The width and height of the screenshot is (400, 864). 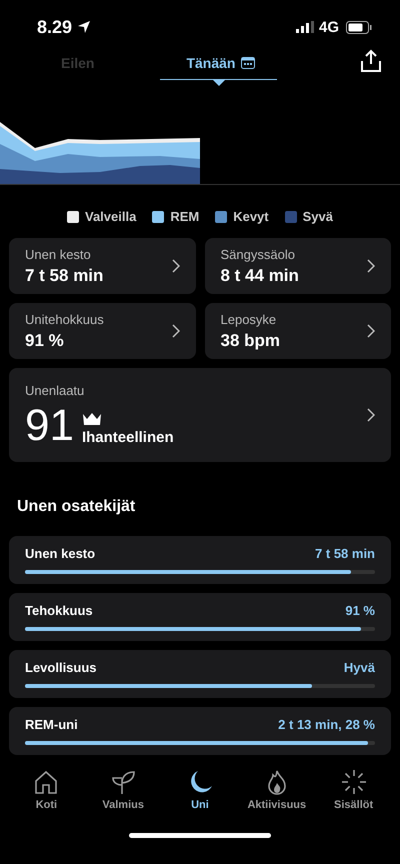 What do you see at coordinates (297, 331) in the screenshot?
I see `metric-card: Leposyke 38 bpm` at bounding box center [297, 331].